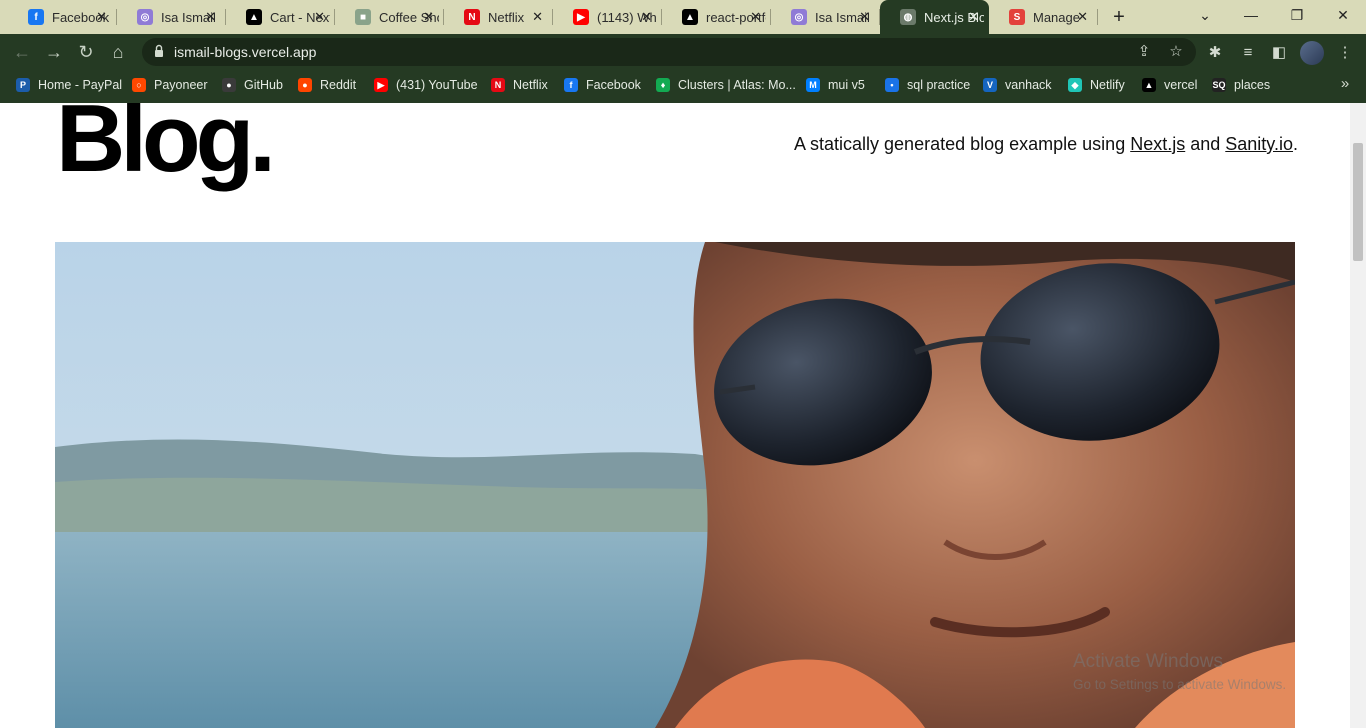 This screenshot has width=1366, height=728. Describe the element at coordinates (62, 17) in the screenshot. I see `browser-tab: f Facebook ✕` at that location.